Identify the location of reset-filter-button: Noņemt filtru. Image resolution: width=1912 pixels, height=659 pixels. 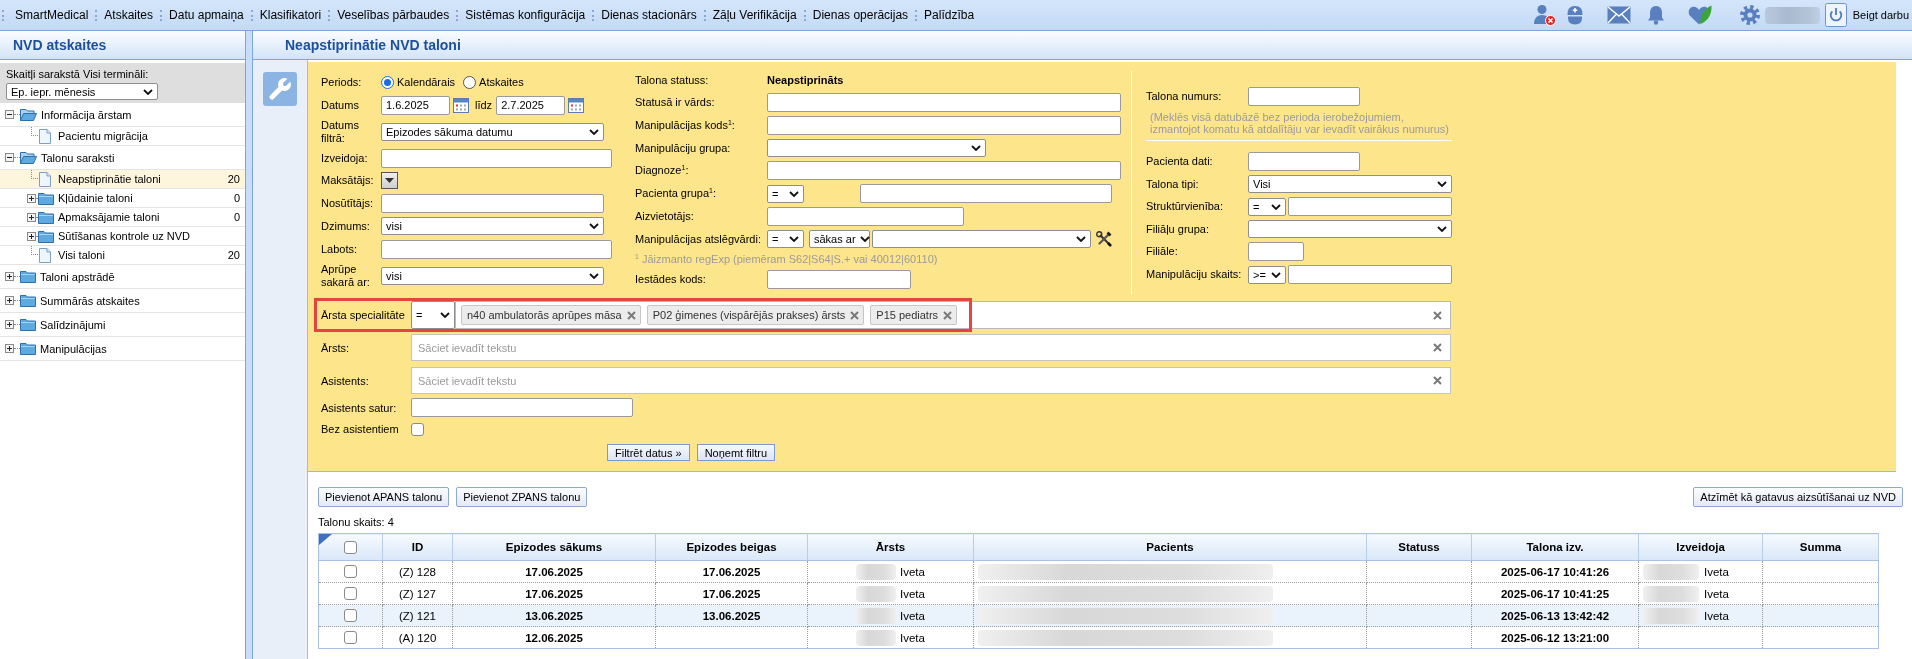
(735, 452).